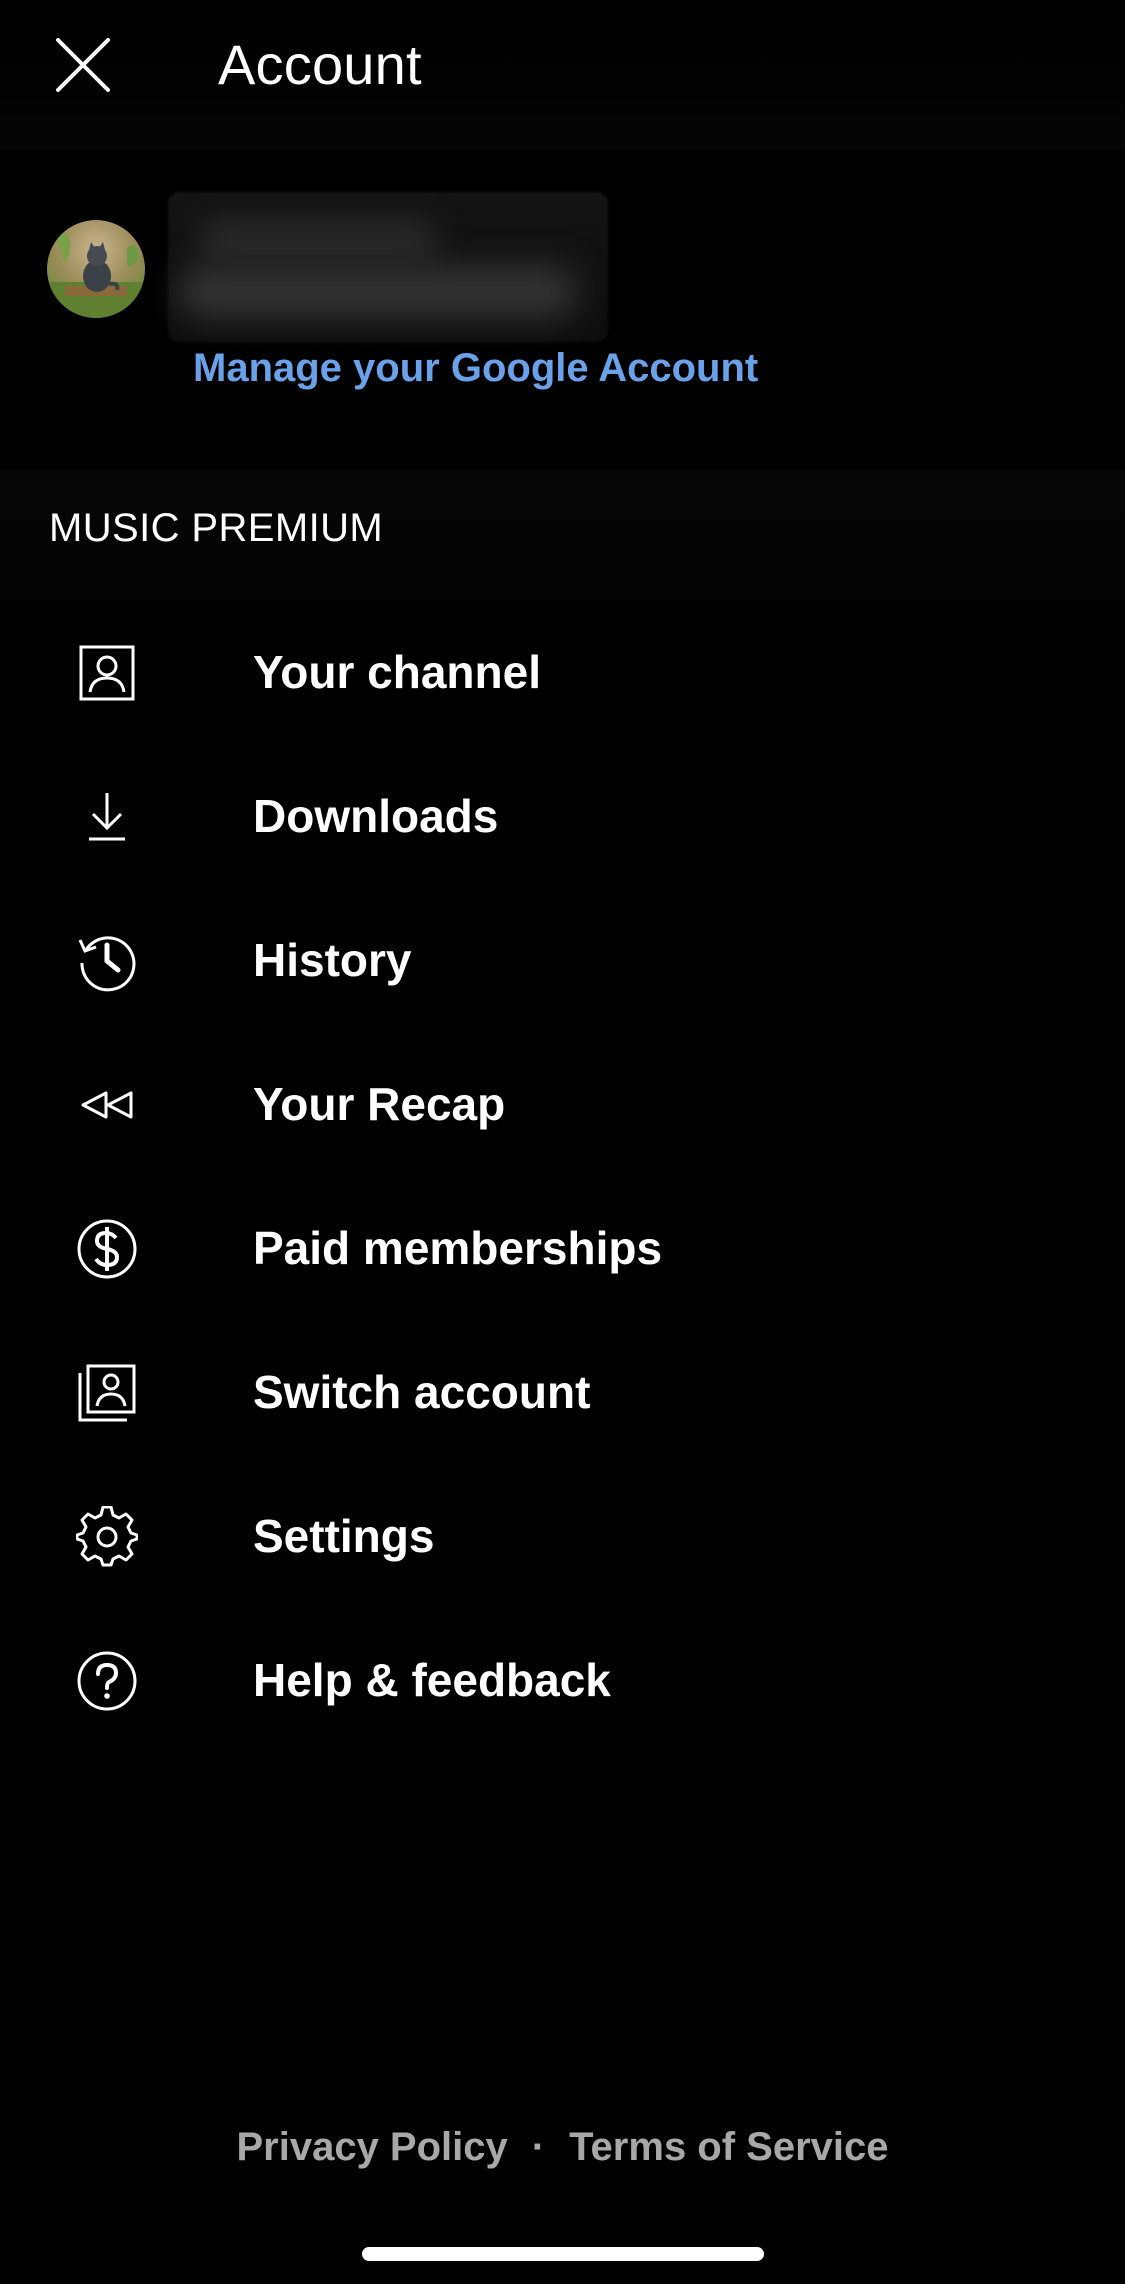 The image size is (1125, 2284). I want to click on switch-account-icon, so click(107, 1393).